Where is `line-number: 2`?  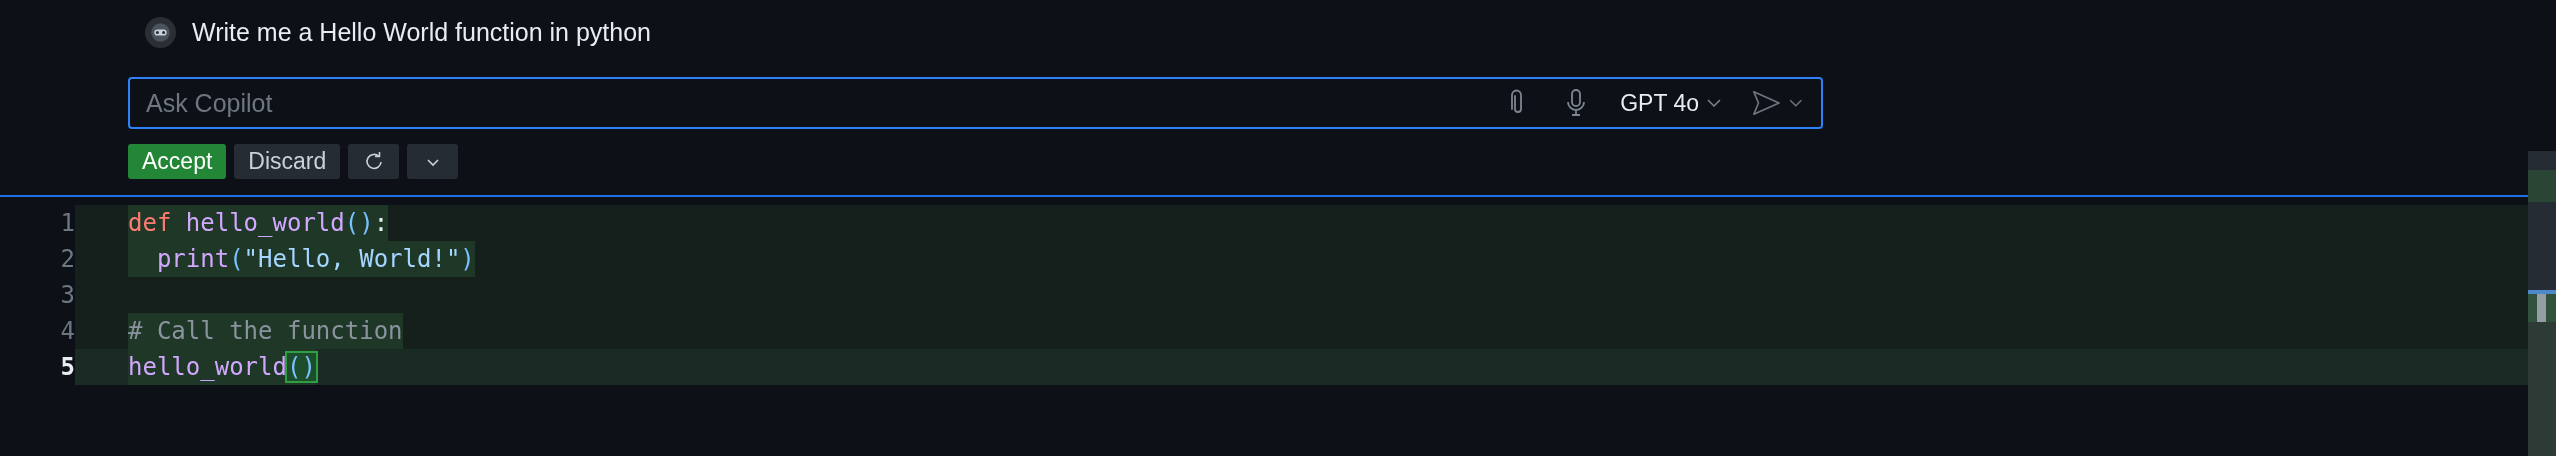
line-number: 2 is located at coordinates (37, 259).